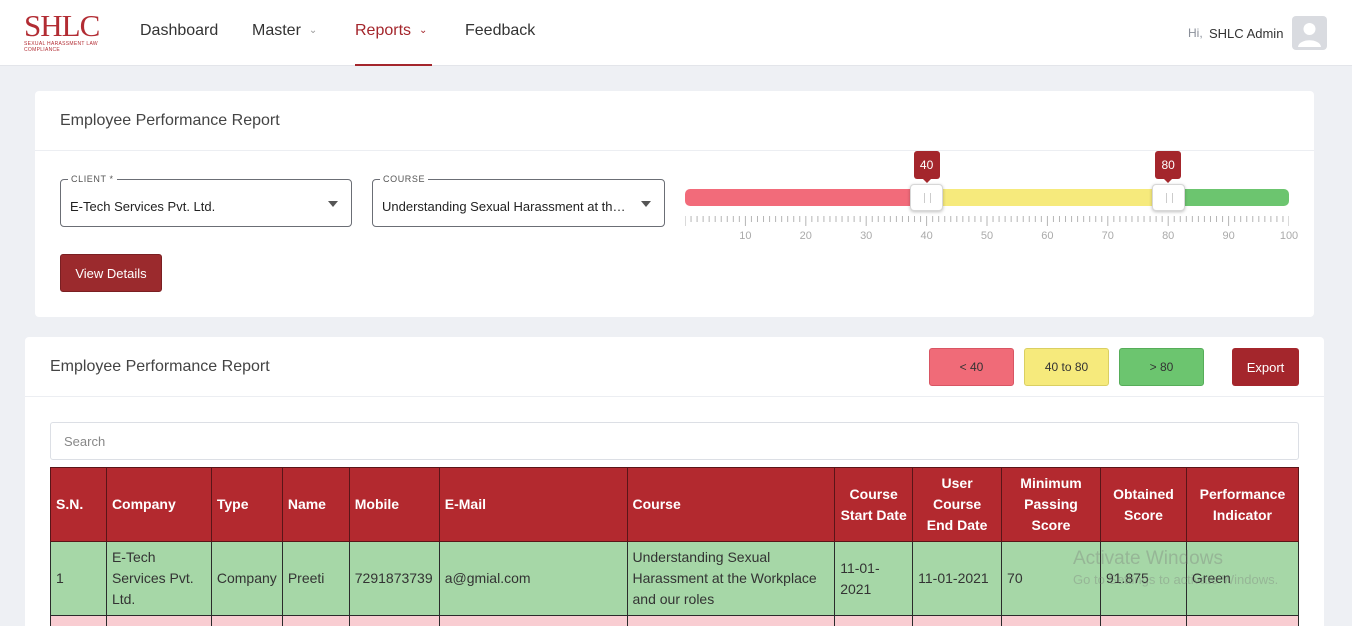 Image resolution: width=1352 pixels, height=626 pixels. Describe the element at coordinates (78, 578) in the screenshot. I see `cell-sn: 1` at that location.